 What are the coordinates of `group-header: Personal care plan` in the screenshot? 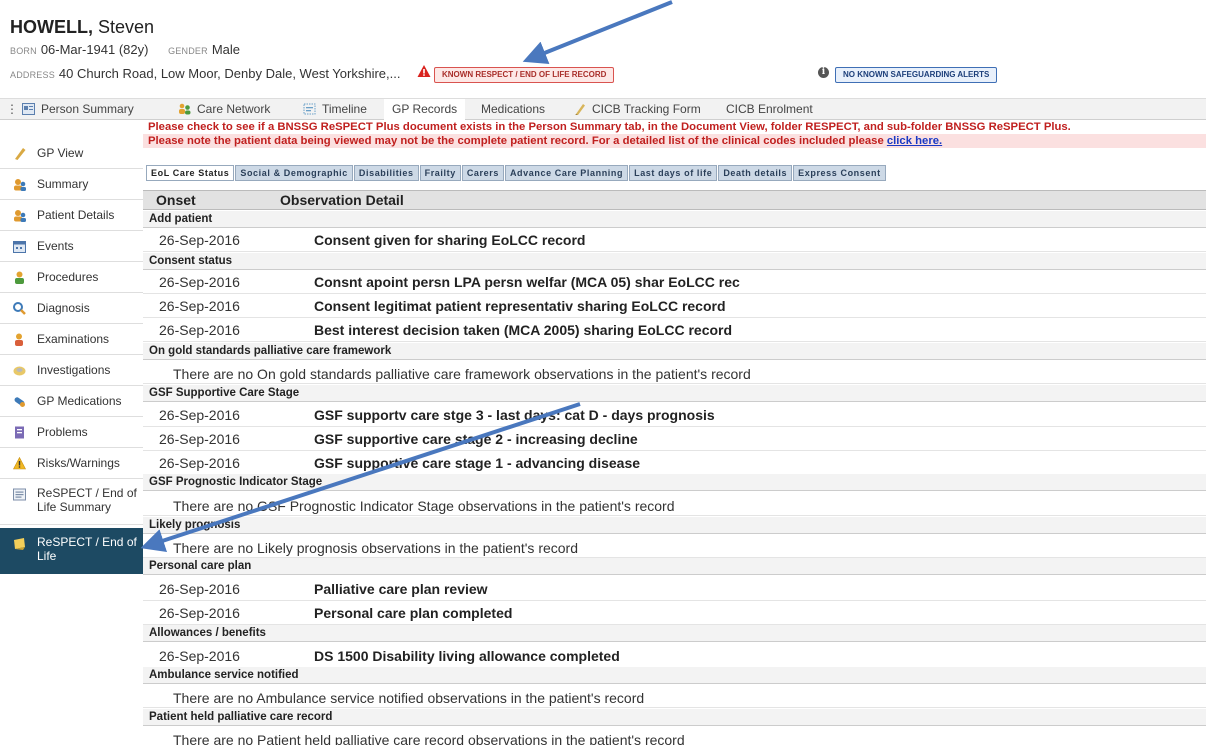 It's located at (674, 566).